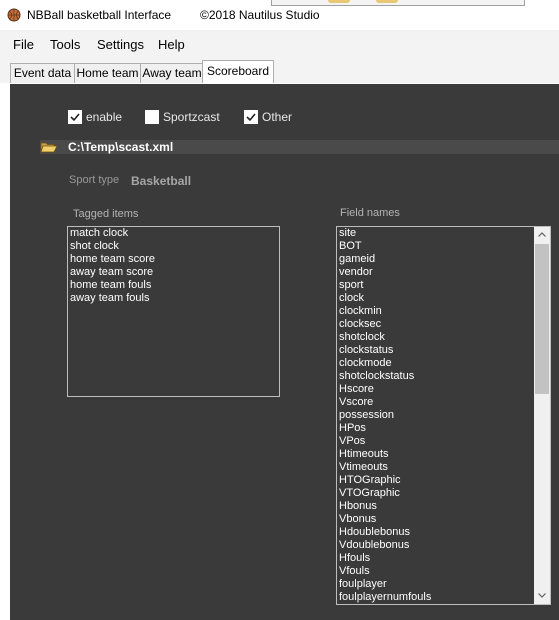  What do you see at coordinates (443, 324) in the screenshot?
I see `list-item: clocksec` at bounding box center [443, 324].